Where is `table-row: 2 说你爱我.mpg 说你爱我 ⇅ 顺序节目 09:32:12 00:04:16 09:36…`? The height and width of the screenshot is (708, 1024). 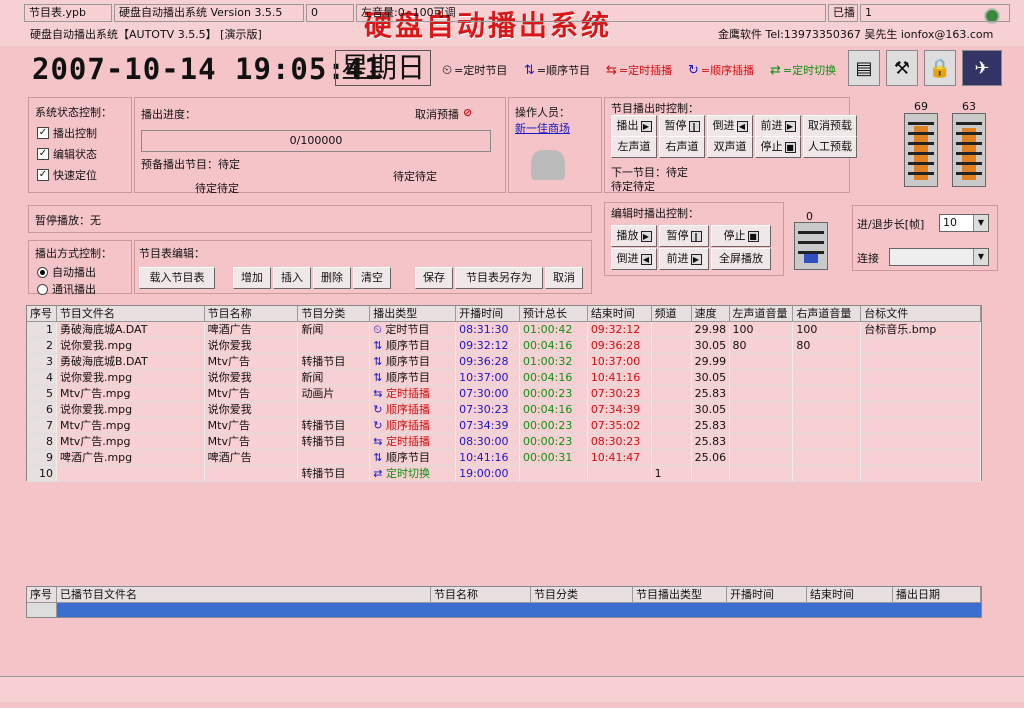
table-row: 2 说你爱我.mpg 说你爱我 ⇅ 顺序节目 09:32:12 00:04:16 09:36… is located at coordinates (504, 346).